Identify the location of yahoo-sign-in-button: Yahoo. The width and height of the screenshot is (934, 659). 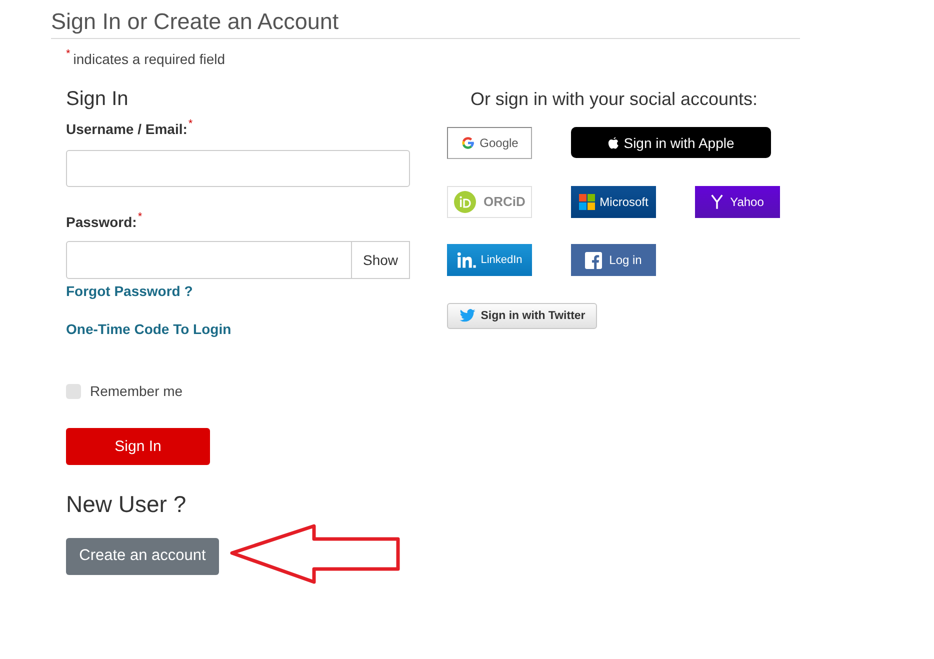
(737, 202).